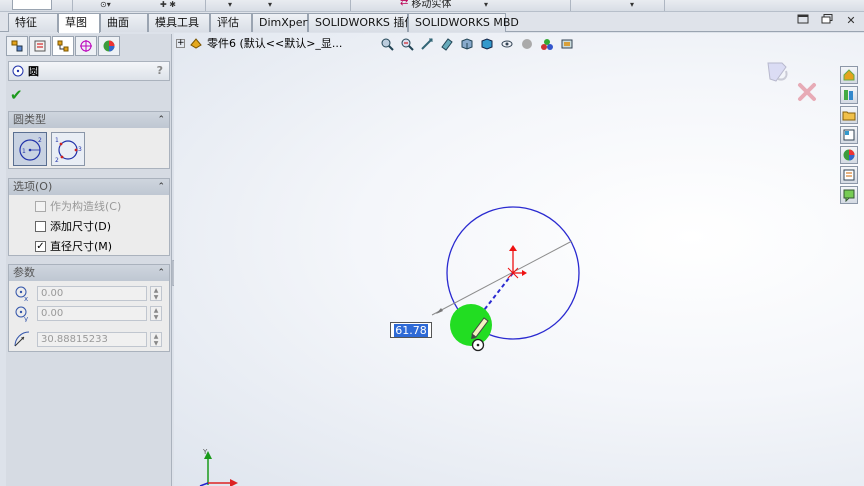 Image resolution: width=864 pixels, height=486 pixels. Describe the element at coordinates (89, 273) in the screenshot. I see `group-header: 参数 ⌃` at that location.